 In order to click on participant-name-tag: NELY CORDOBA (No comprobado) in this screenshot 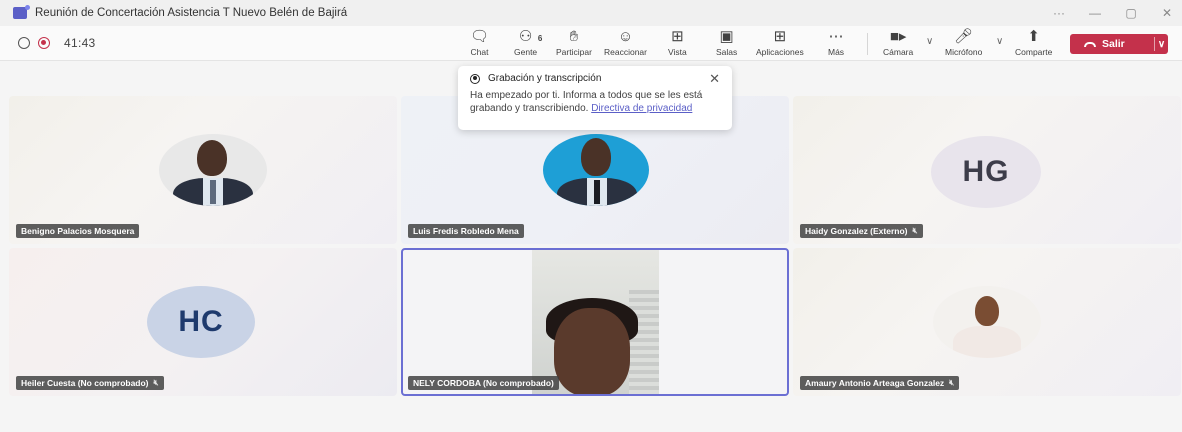, I will do `click(483, 383)`.